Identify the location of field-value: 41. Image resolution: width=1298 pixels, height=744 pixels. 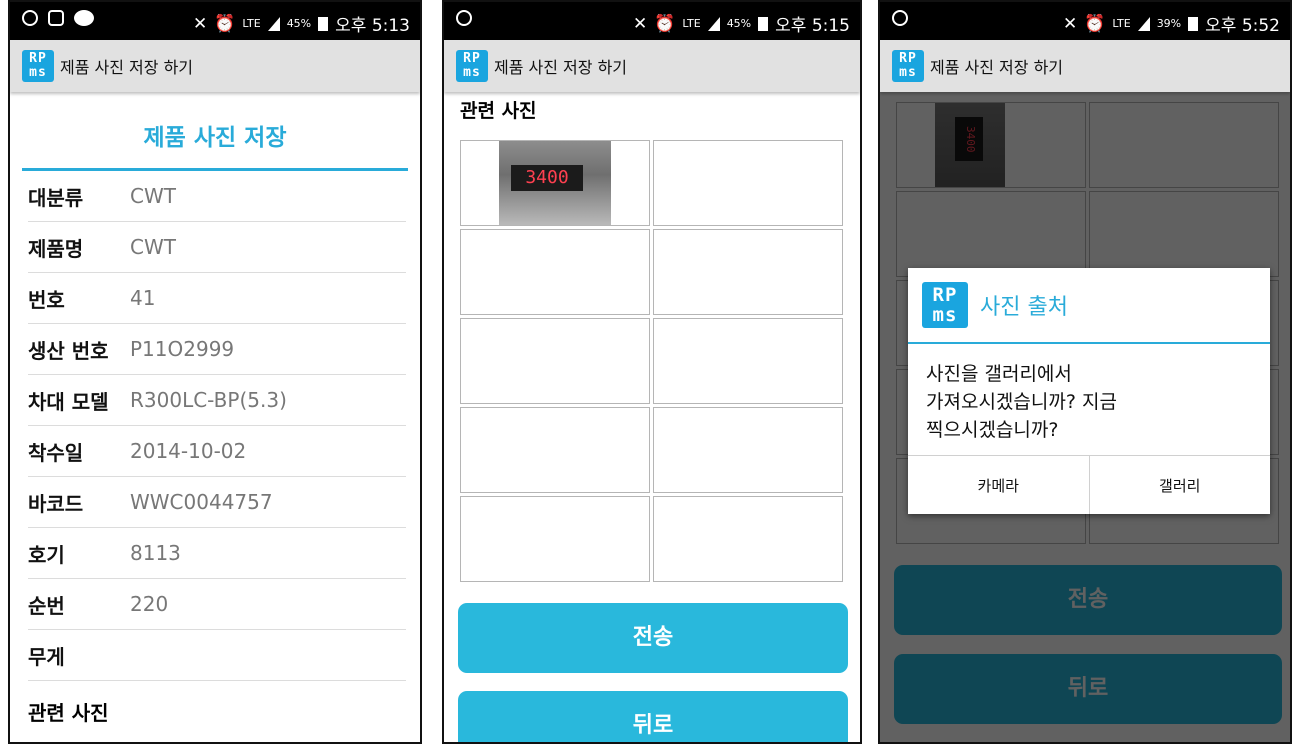
(143, 298).